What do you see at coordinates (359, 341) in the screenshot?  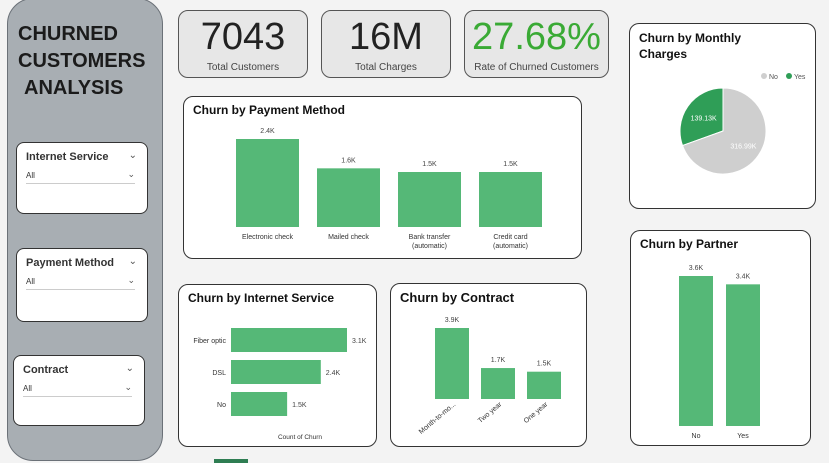 I see `data-label: 3.1K` at bounding box center [359, 341].